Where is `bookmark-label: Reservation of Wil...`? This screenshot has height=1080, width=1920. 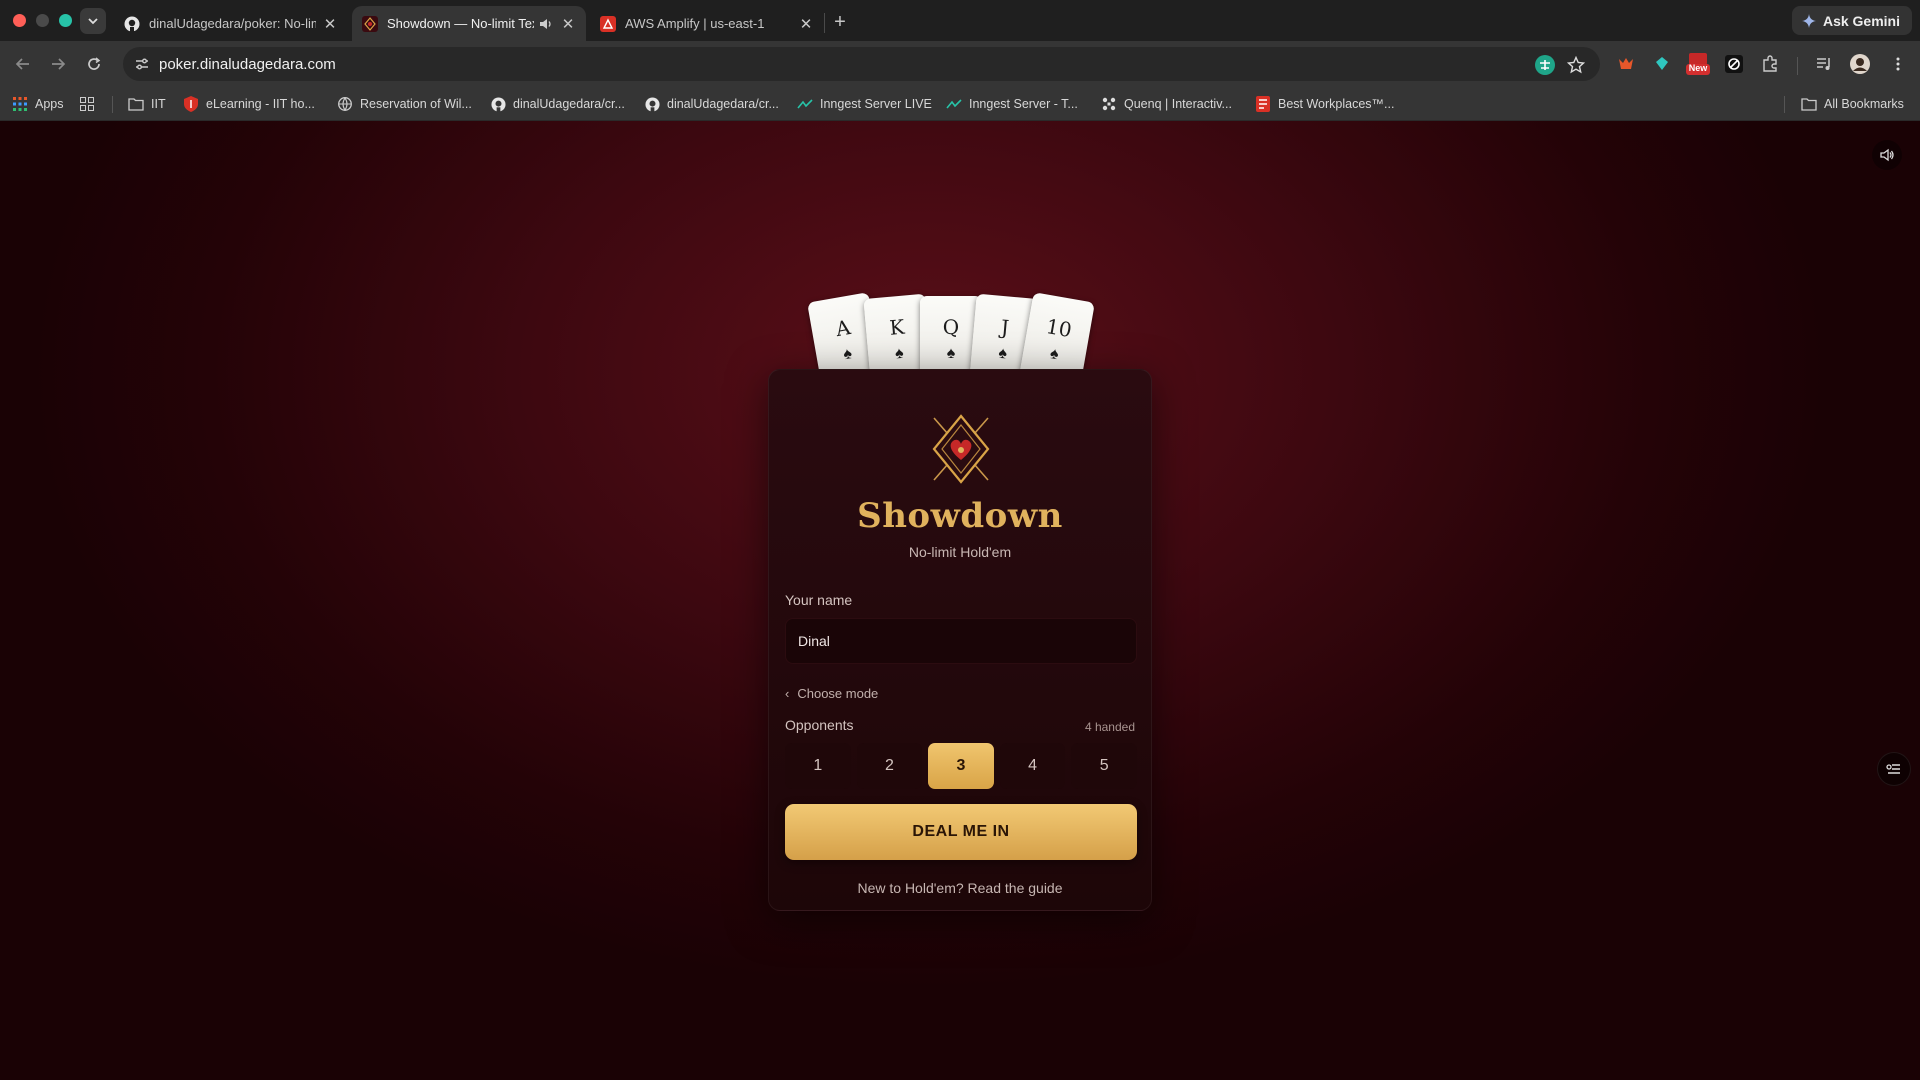 bookmark-label: Reservation of Wil... is located at coordinates (416, 104).